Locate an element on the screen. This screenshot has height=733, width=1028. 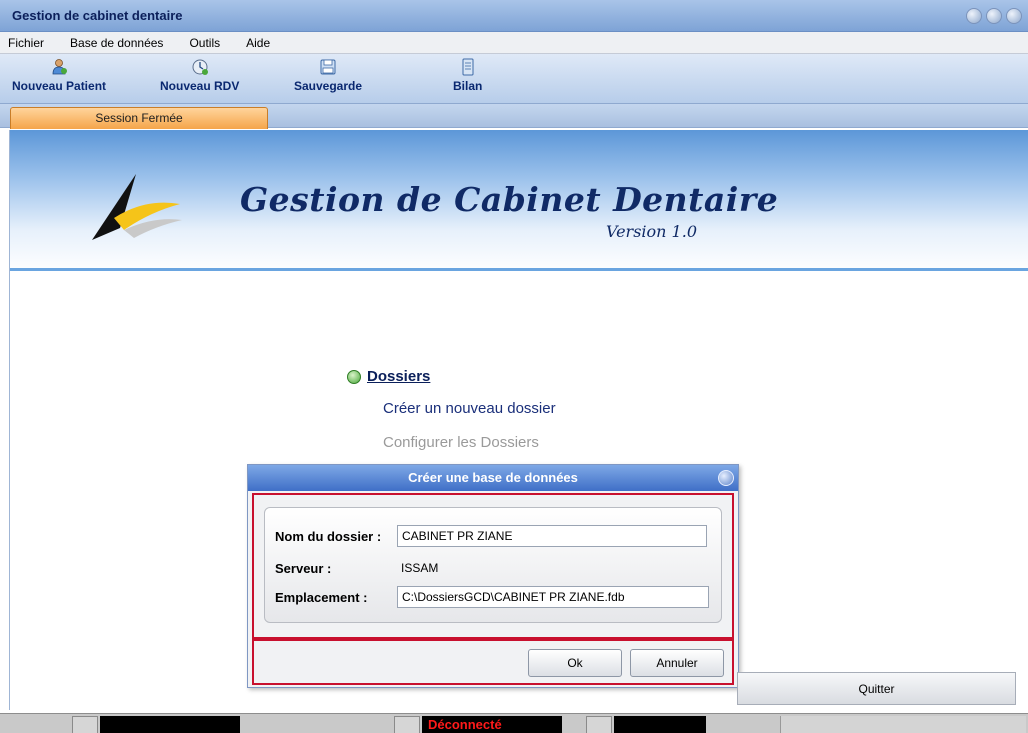
app-logo is located at coordinates (137, 207).